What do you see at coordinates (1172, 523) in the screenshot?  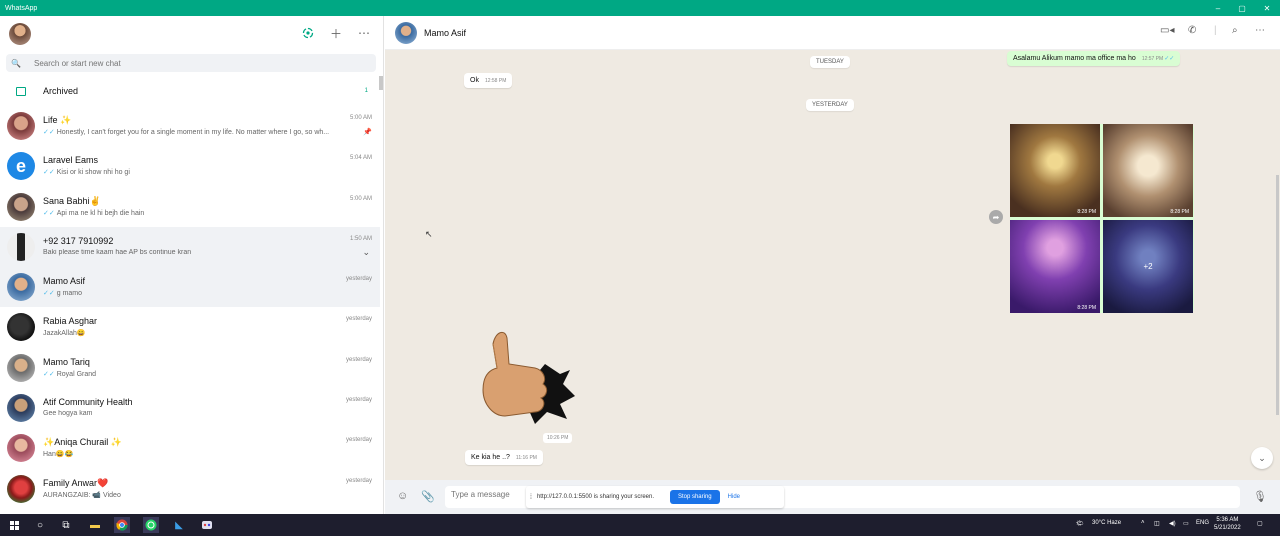 I see `volume-icon: ◀)` at bounding box center [1172, 523].